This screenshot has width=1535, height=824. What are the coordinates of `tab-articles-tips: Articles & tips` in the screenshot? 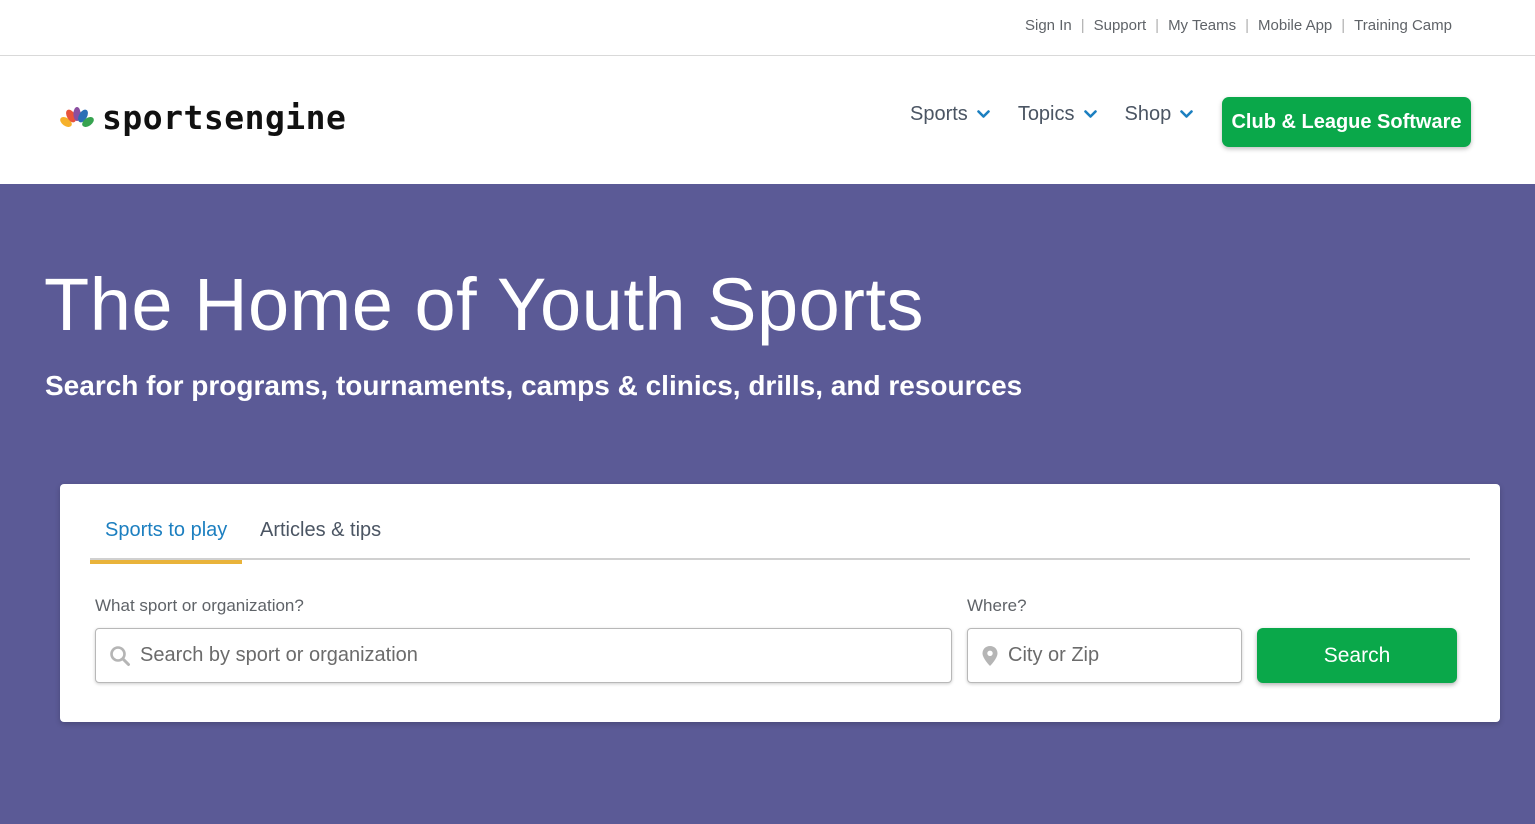 It's located at (320, 539).